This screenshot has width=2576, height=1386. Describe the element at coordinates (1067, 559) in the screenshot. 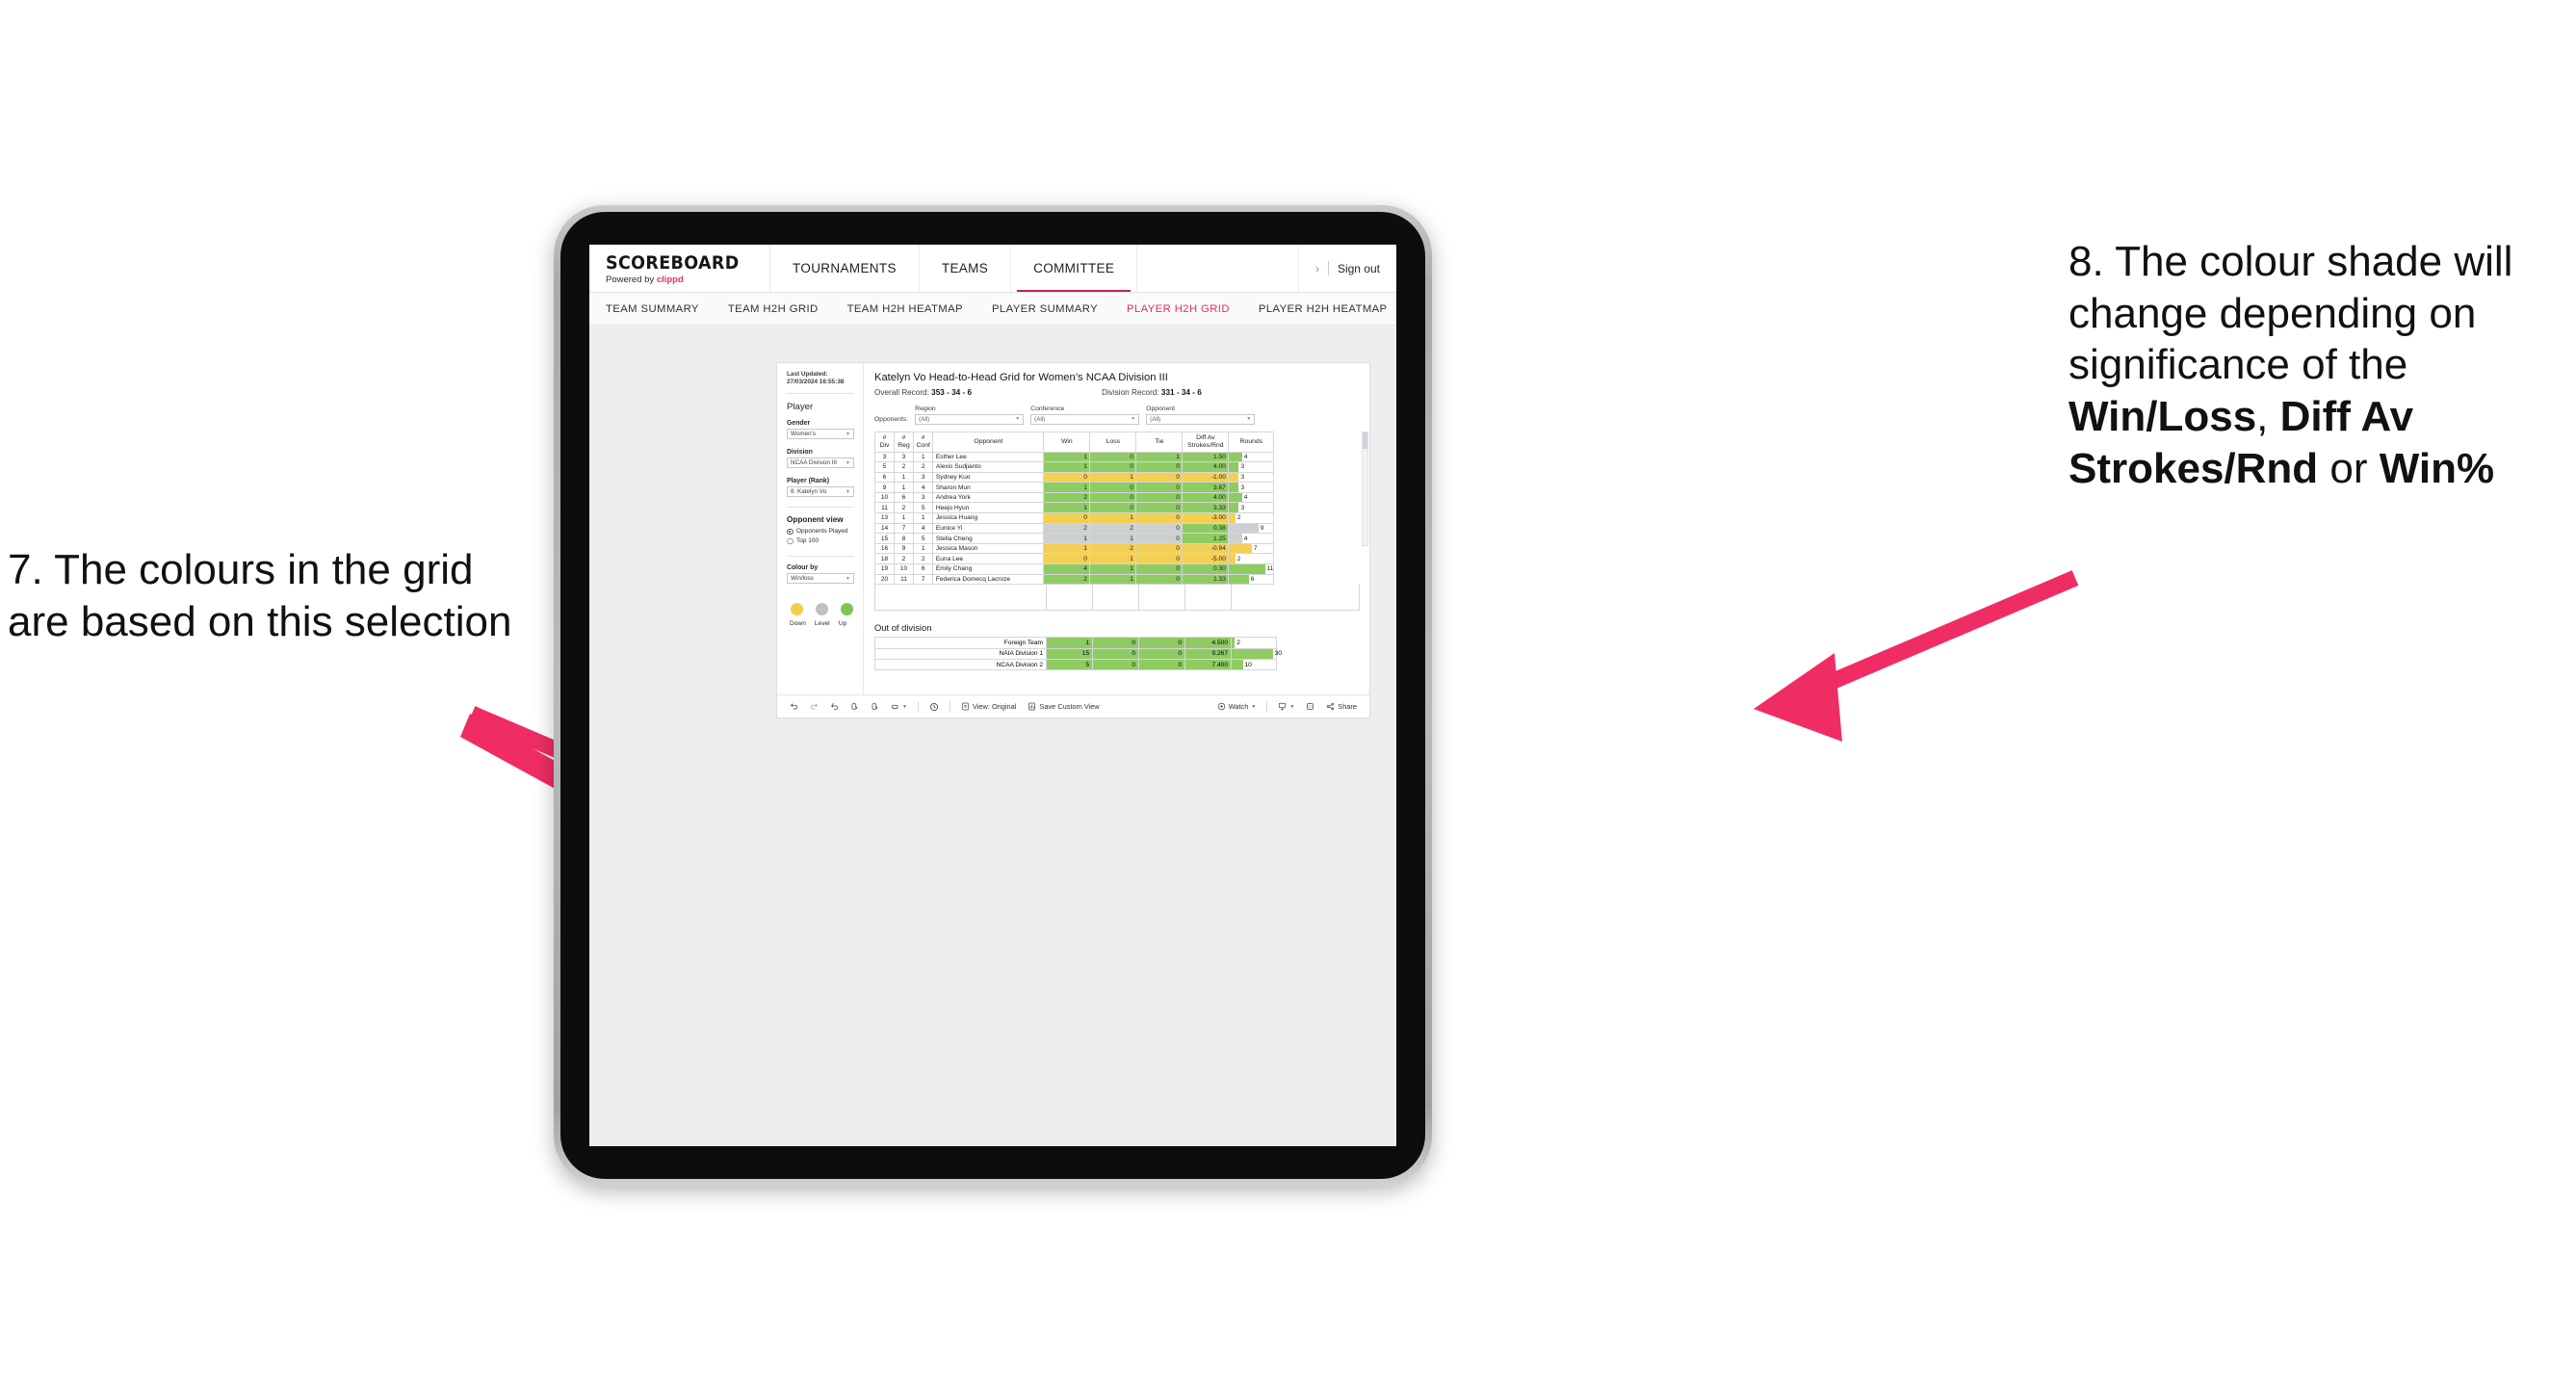

I see `cell-win: 0` at that location.